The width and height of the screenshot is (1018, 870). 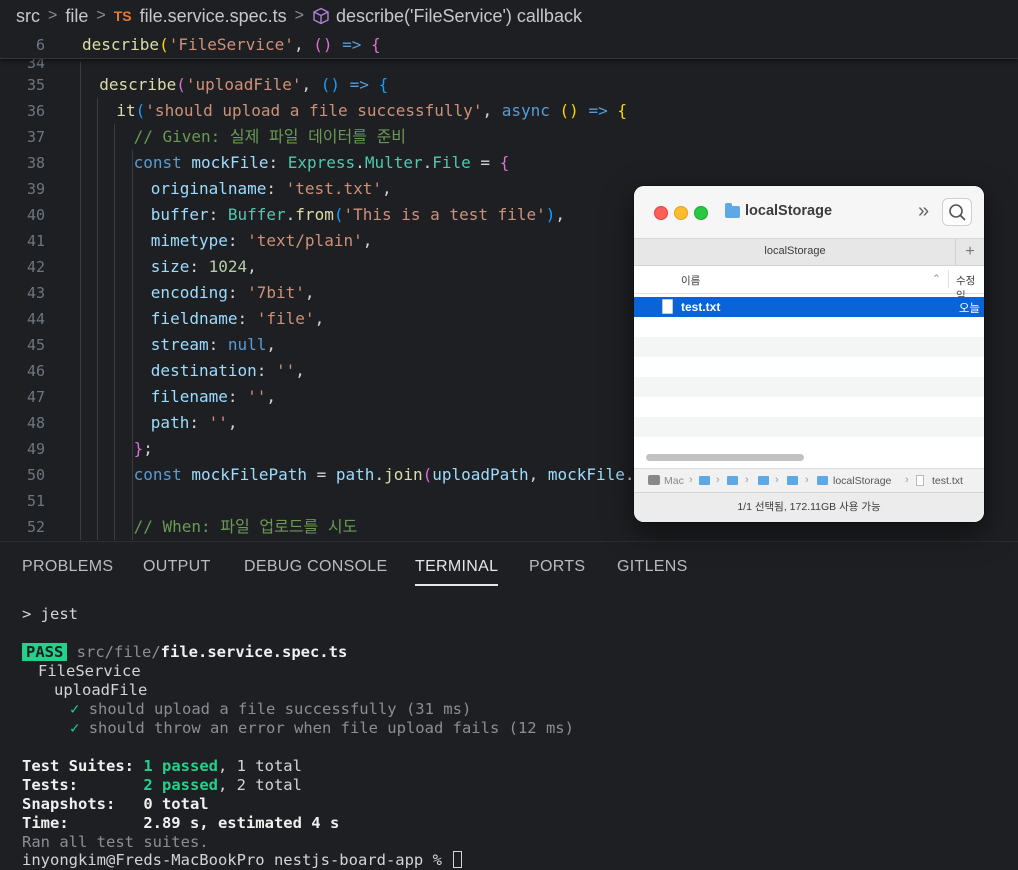 What do you see at coordinates (276, 292) in the screenshot?
I see `code-token: '7bit'` at bounding box center [276, 292].